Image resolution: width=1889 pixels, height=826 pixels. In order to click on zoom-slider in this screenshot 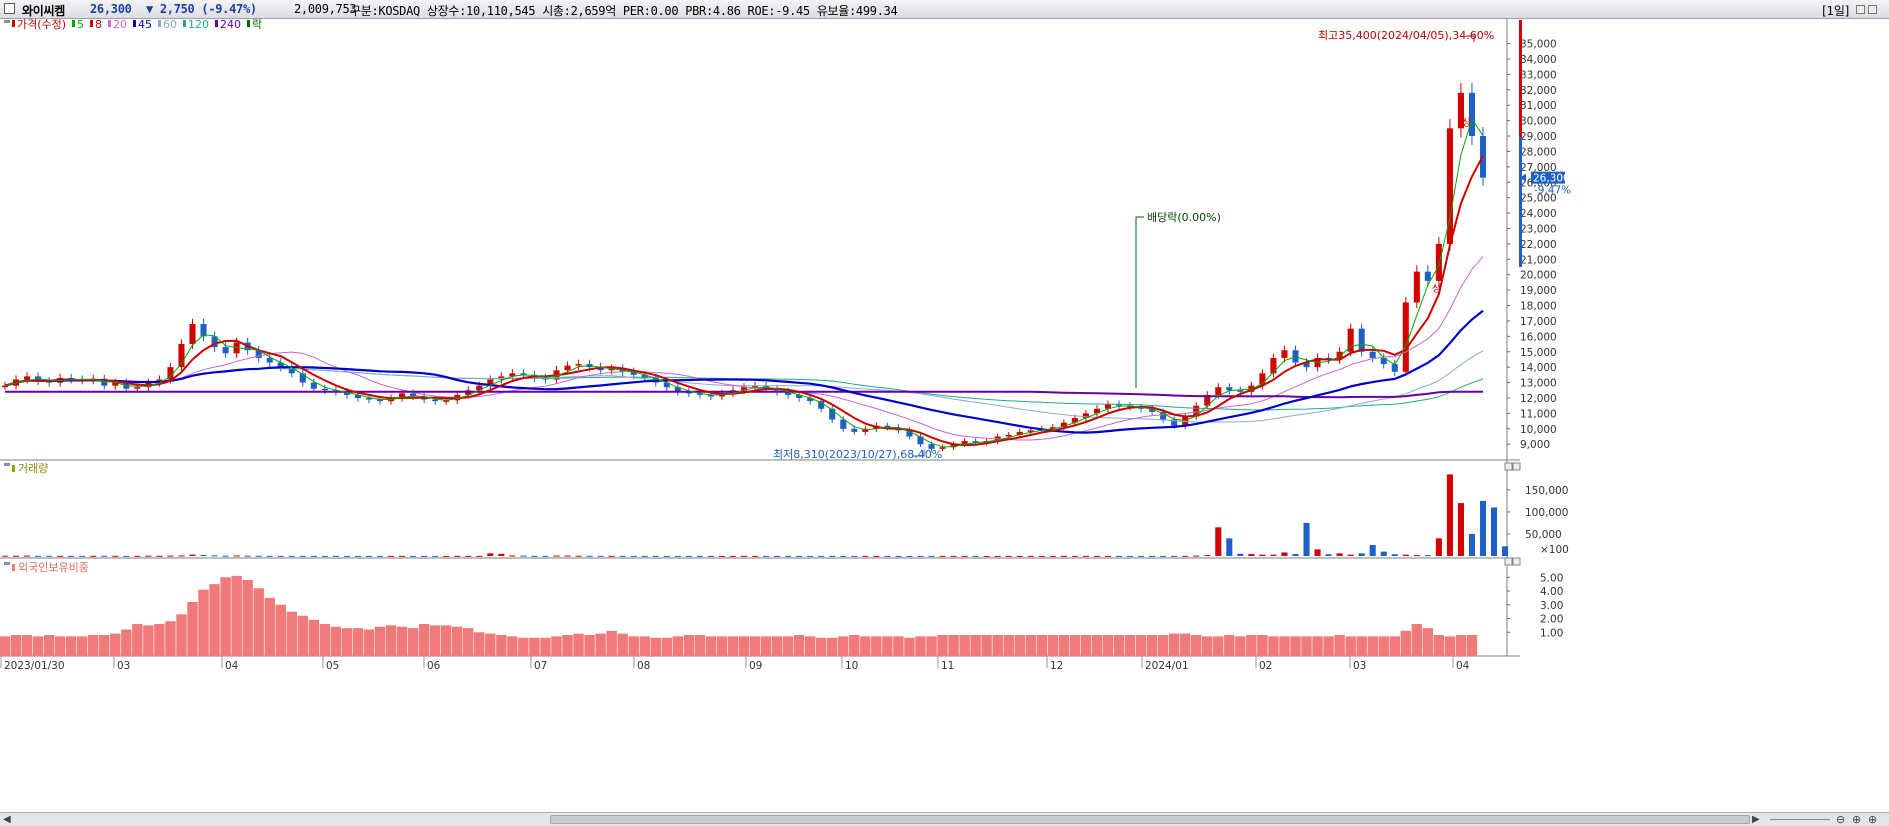, I will do `click(1800, 819)`.